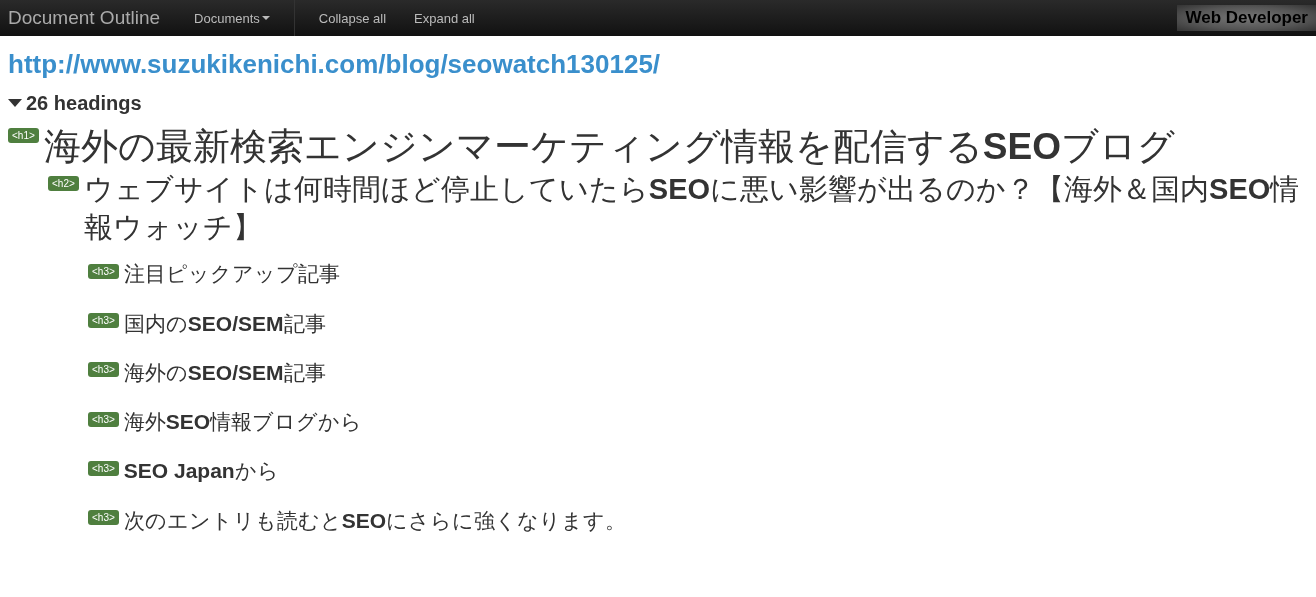 This screenshot has height=597, width=1316. I want to click on toolbar-title: Web Developer, so click(1246, 18).